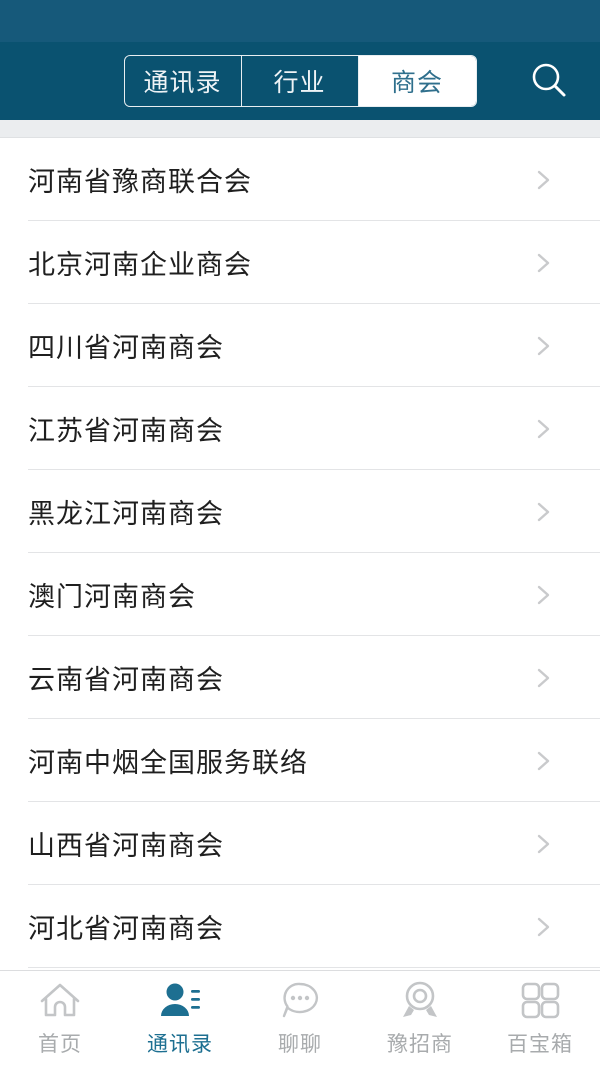 This screenshot has width=600, height=1065. Describe the element at coordinates (300, 21) in the screenshot. I see `status-bar` at that location.